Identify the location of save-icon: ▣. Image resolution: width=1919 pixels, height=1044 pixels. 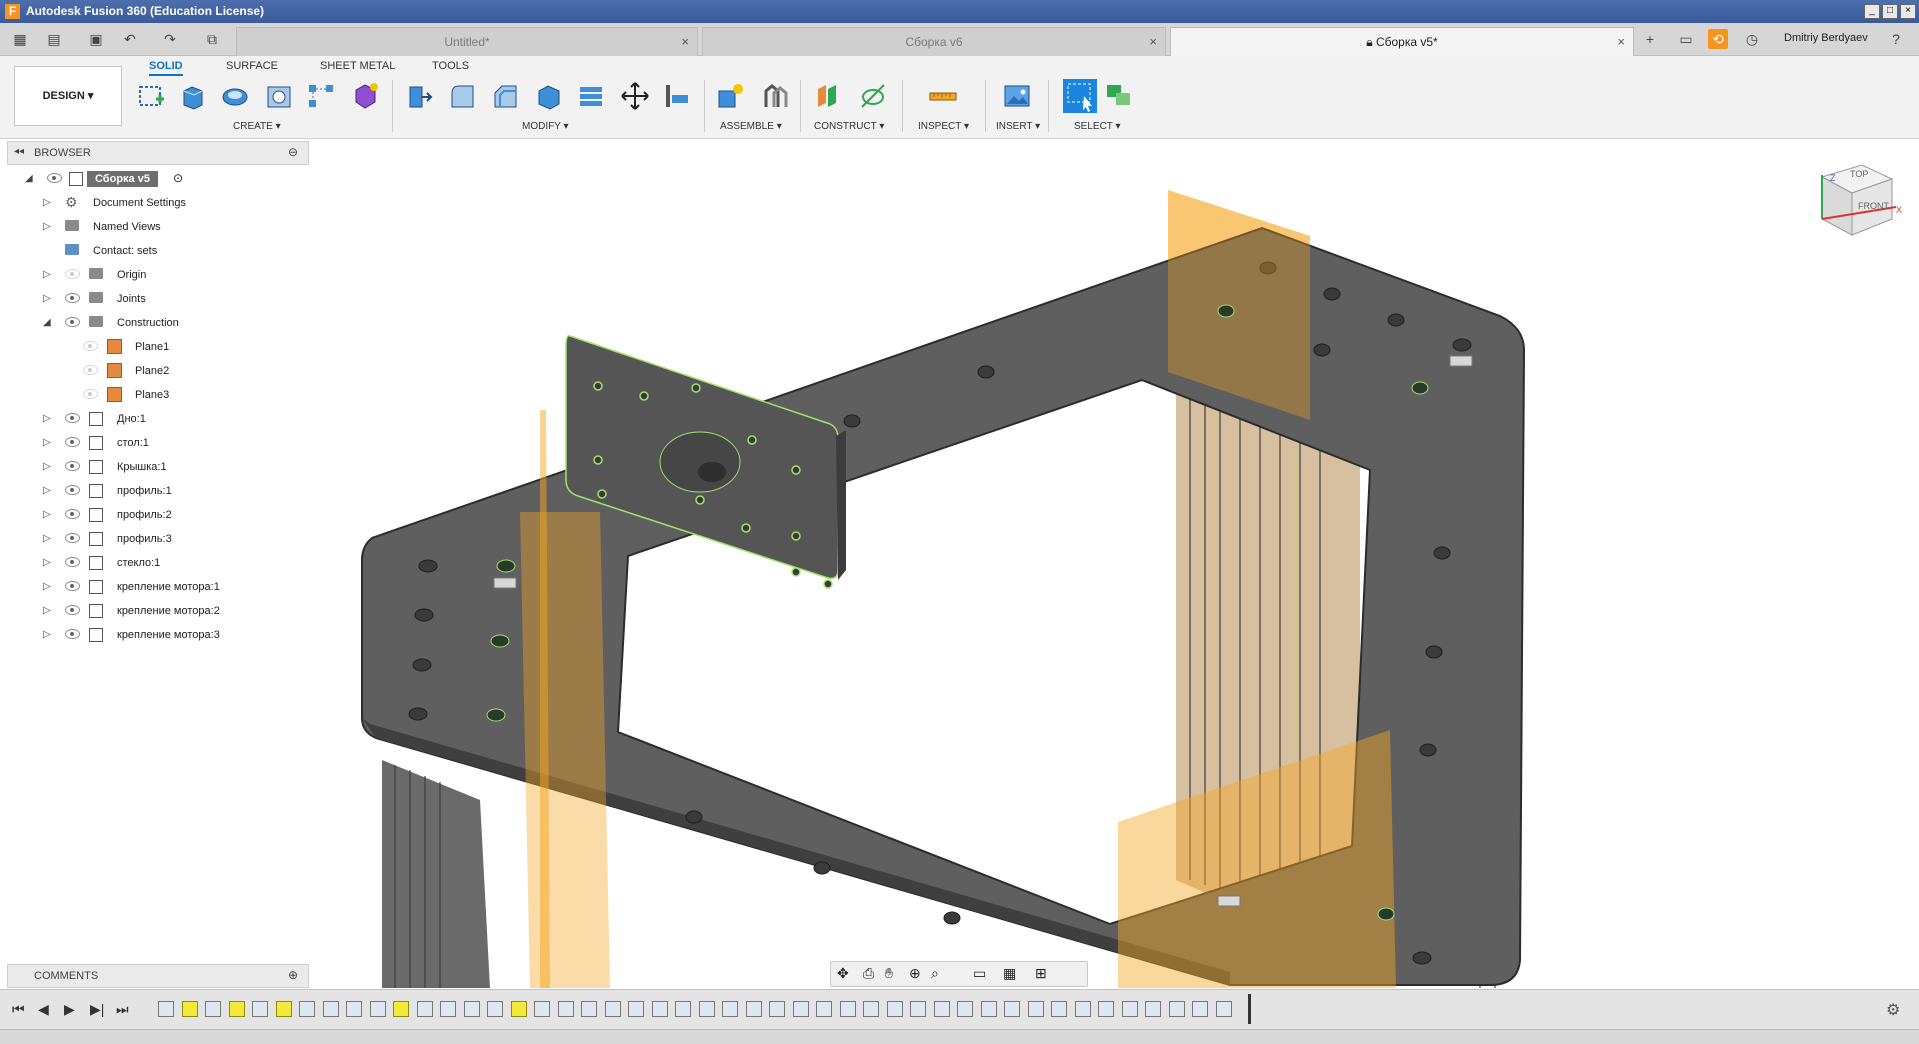
(96, 39).